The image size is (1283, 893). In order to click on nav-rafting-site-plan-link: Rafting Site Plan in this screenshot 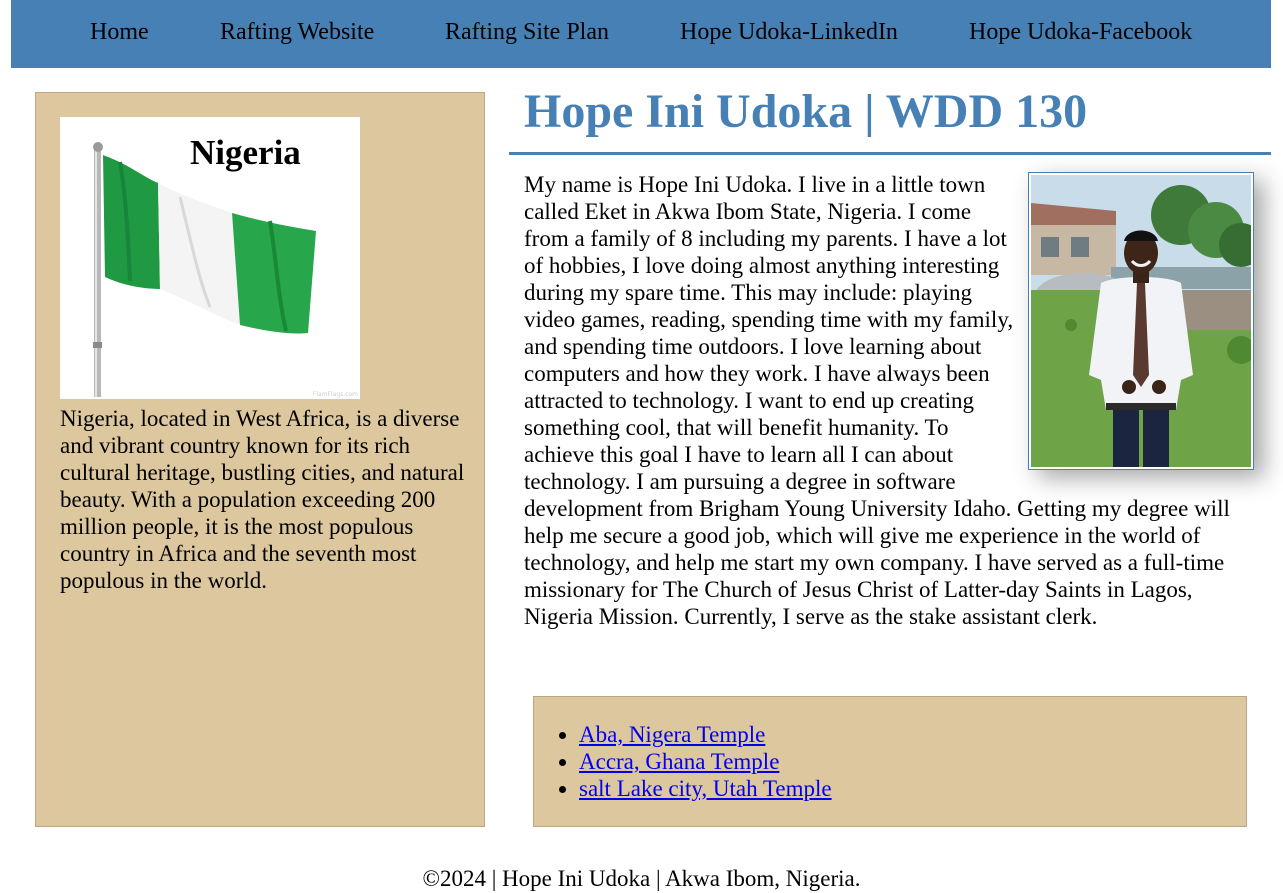, I will do `click(527, 32)`.